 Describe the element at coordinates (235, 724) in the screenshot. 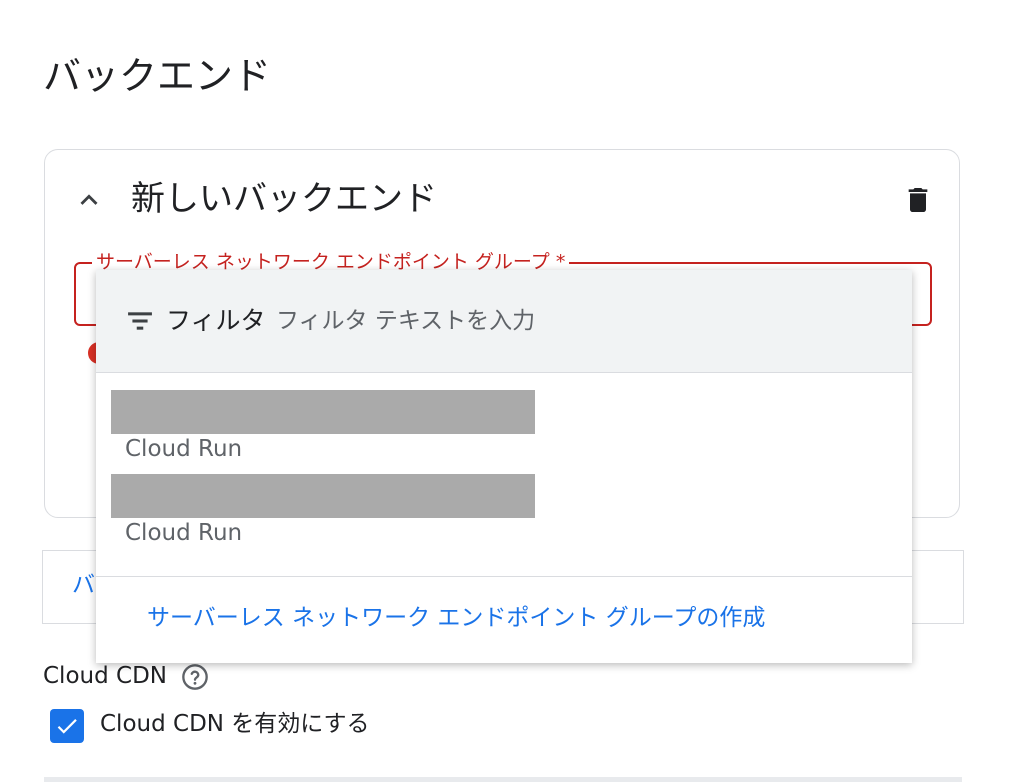

I see `cloud-cdn-checkbox-label: Cloud CDN を有効にする` at that location.